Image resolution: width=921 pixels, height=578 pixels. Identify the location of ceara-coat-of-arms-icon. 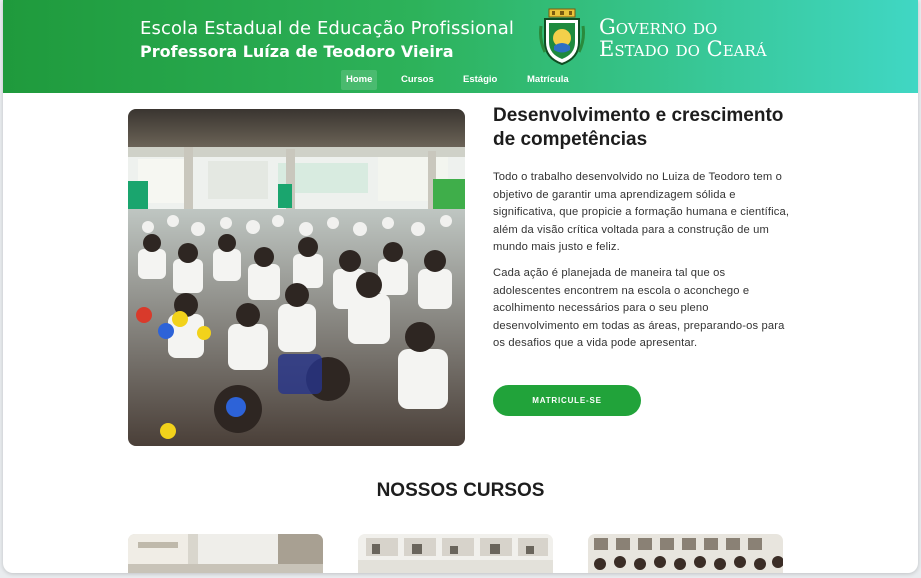
(562, 37).